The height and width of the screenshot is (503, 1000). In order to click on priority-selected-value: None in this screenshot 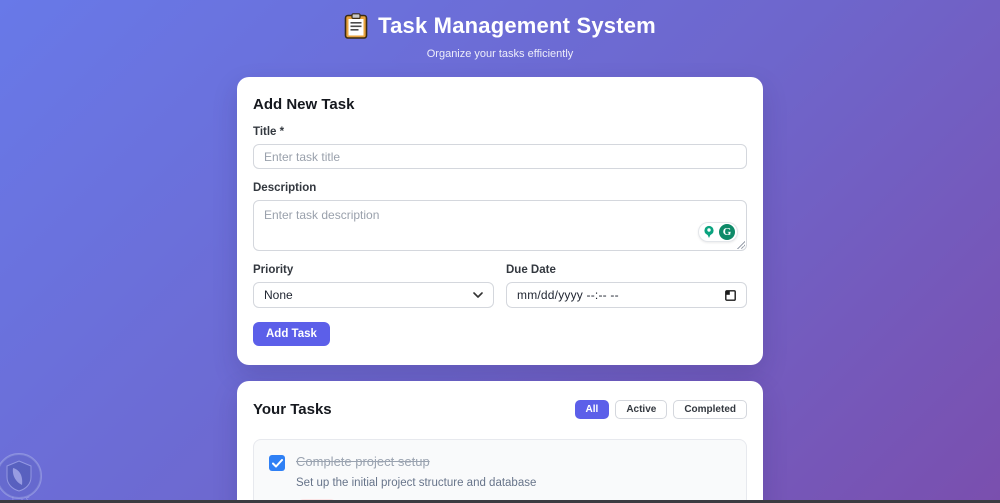, I will do `click(278, 295)`.